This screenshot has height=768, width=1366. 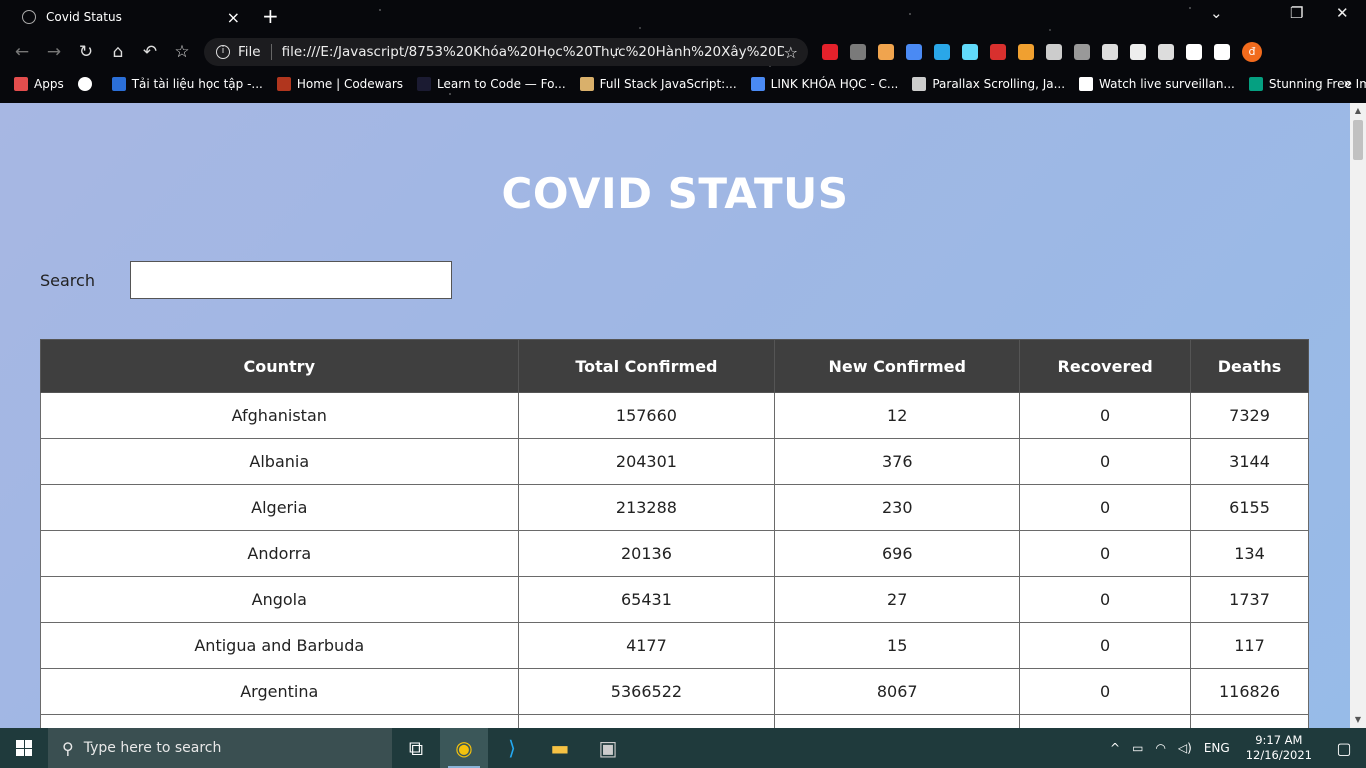 What do you see at coordinates (118, 52) in the screenshot?
I see `home-icon: ⌂` at bounding box center [118, 52].